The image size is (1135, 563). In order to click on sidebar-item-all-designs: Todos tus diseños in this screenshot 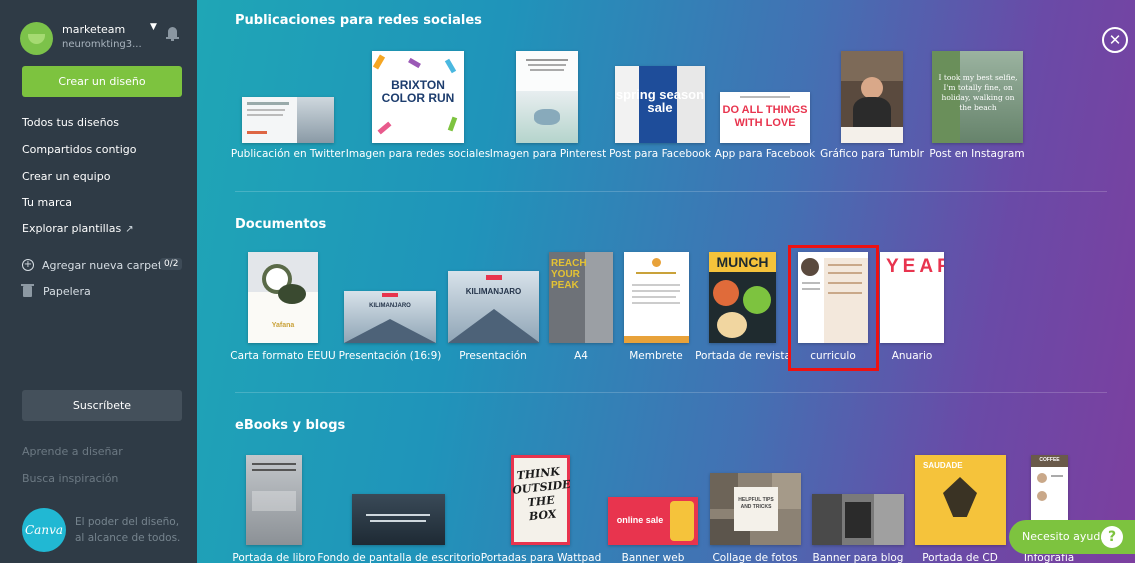, I will do `click(107, 122)`.